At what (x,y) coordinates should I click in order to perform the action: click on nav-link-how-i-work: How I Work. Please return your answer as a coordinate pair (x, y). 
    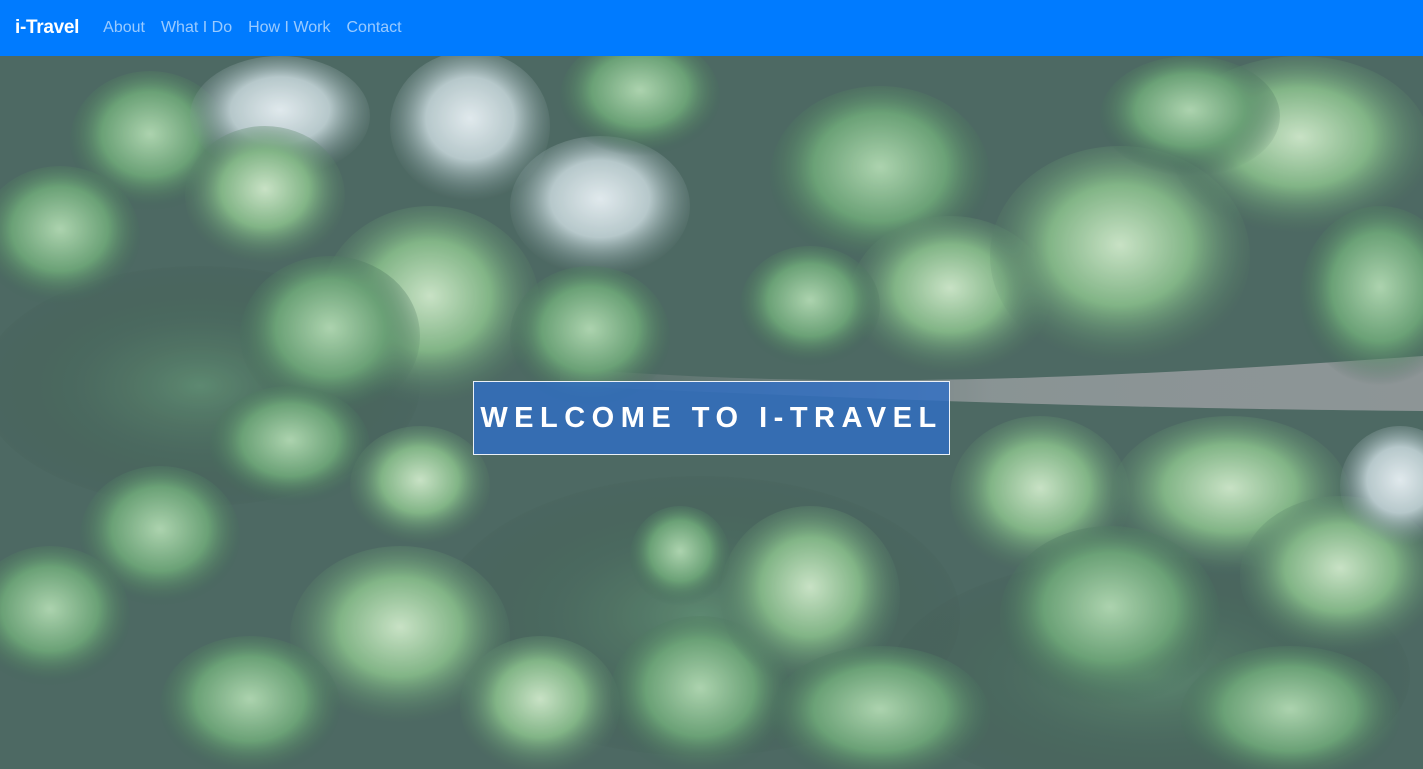
    Looking at the image, I should click on (289, 28).